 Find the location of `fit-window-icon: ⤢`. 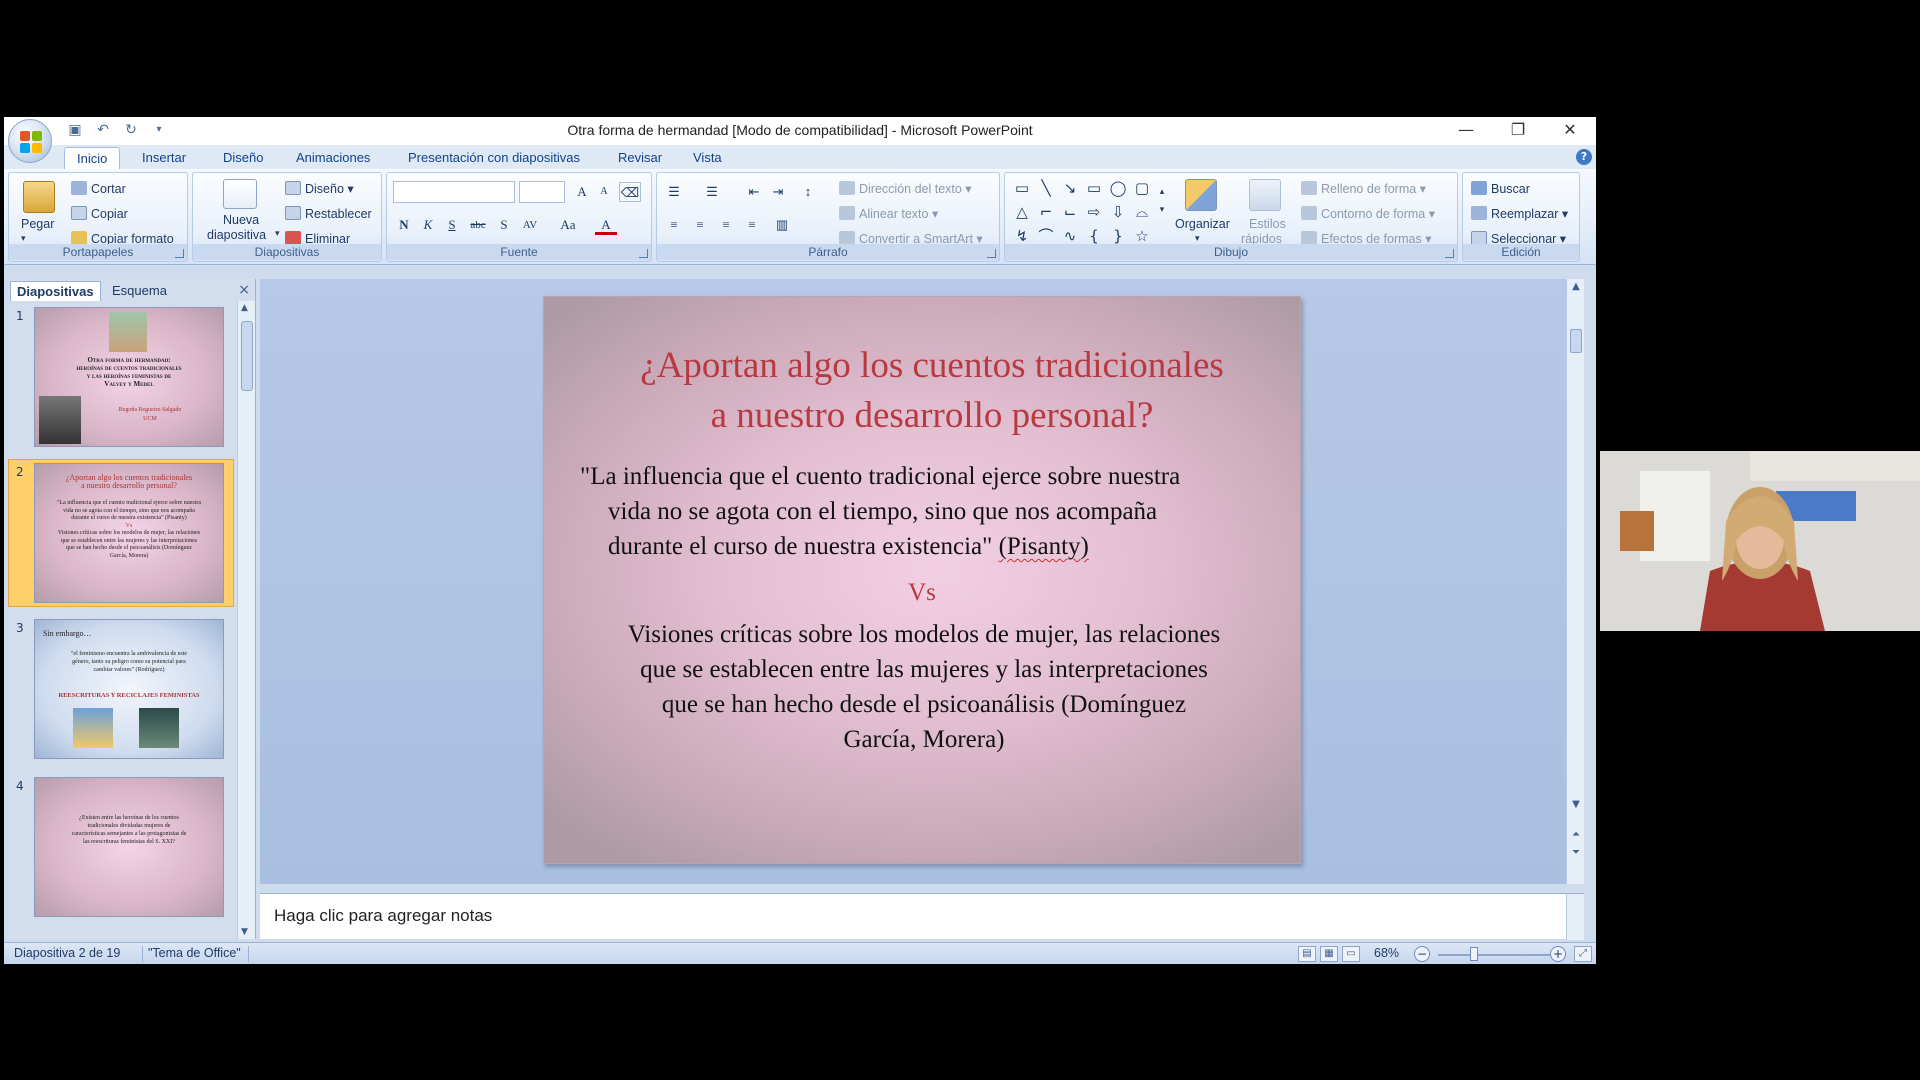

fit-window-icon: ⤢ is located at coordinates (1583, 954).